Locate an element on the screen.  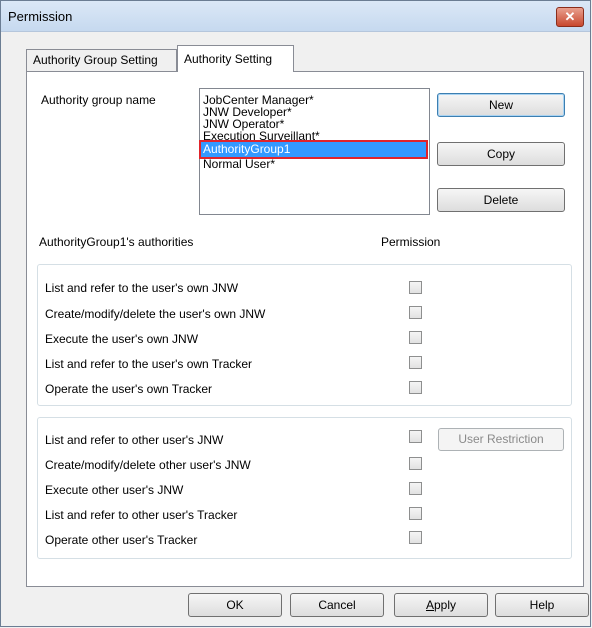
close-icon: ✕ is located at coordinates (570, 16).